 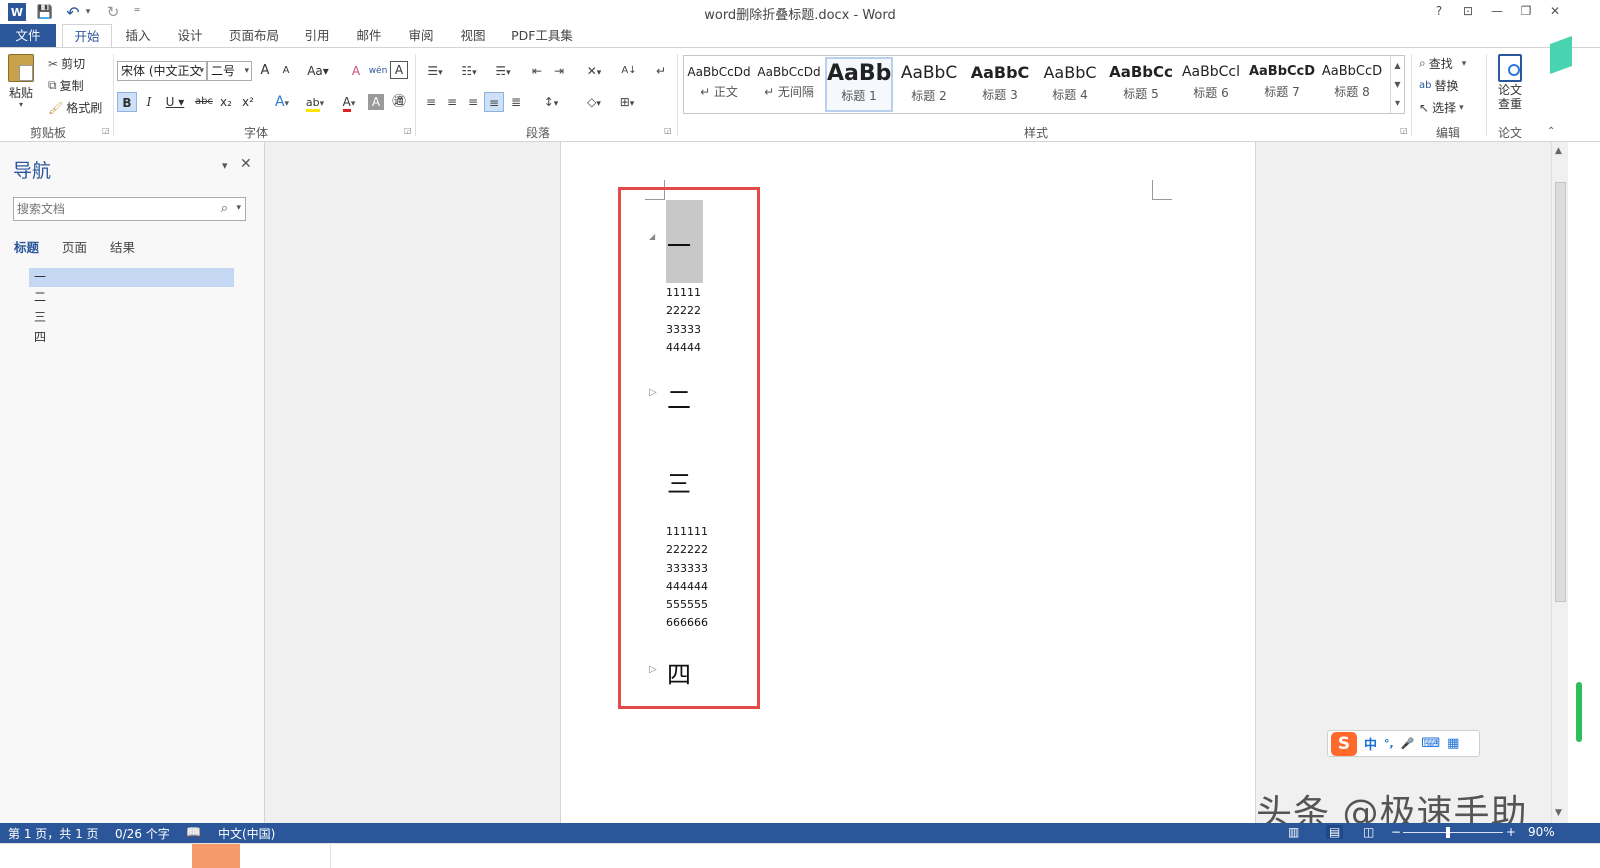 What do you see at coordinates (1464, 64) in the screenshot?
I see `find-dropdown-icon: ▾` at bounding box center [1464, 64].